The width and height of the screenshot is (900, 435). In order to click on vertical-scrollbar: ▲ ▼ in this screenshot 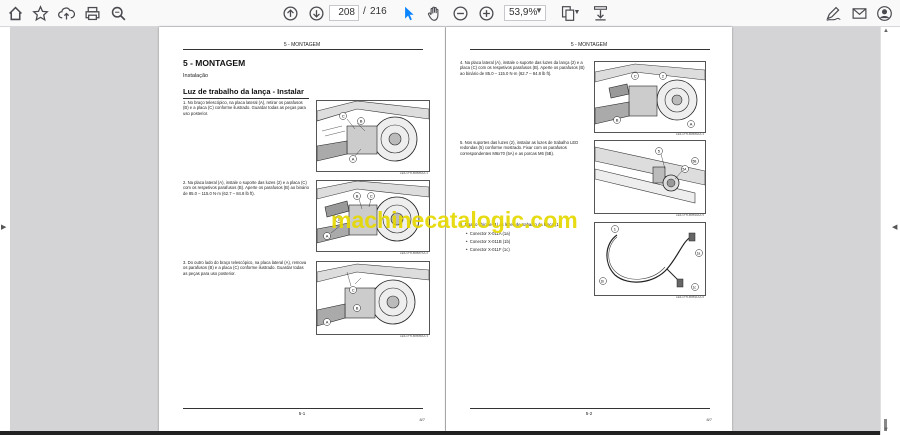, I will do `click(885, 231)`.